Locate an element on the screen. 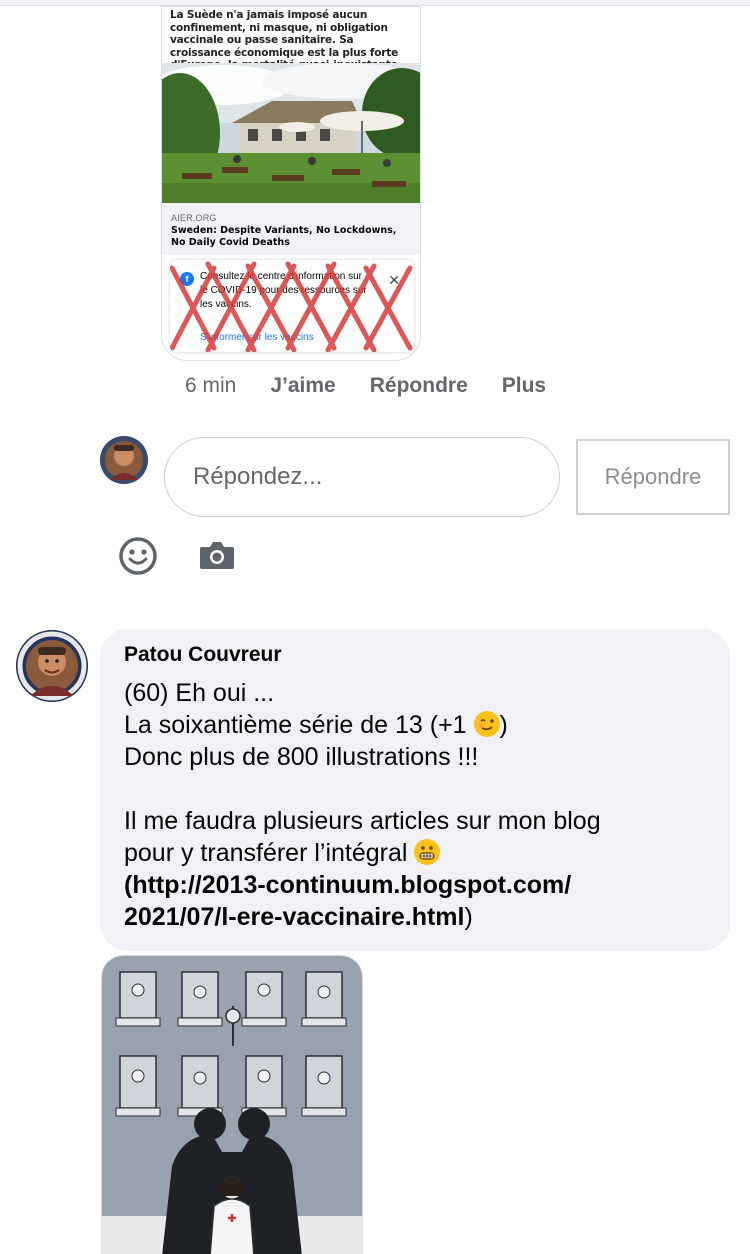  comment-actions: 6 min J’aime Répondre Plus is located at coordinates (382, 386).